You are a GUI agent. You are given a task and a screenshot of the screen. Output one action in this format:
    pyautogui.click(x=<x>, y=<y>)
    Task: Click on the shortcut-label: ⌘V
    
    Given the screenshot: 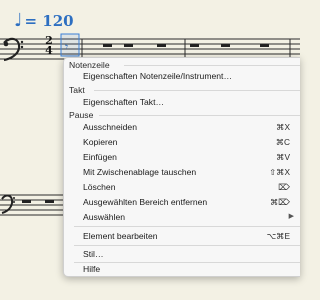 What is the action you would take?
    pyautogui.click(x=283, y=157)
    